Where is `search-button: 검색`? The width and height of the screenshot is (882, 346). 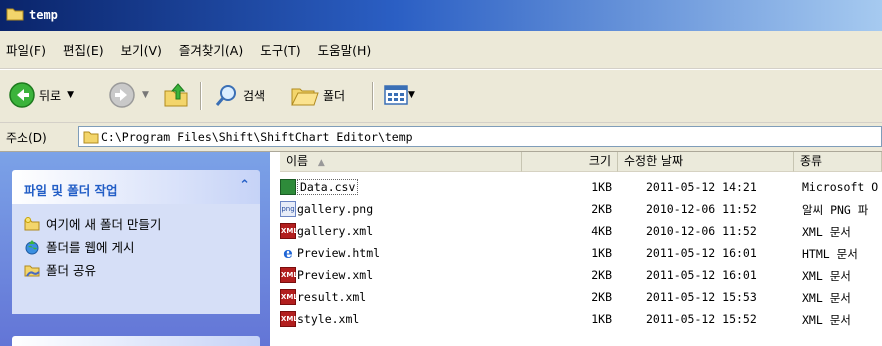 search-button: 검색 is located at coordinates (239, 95).